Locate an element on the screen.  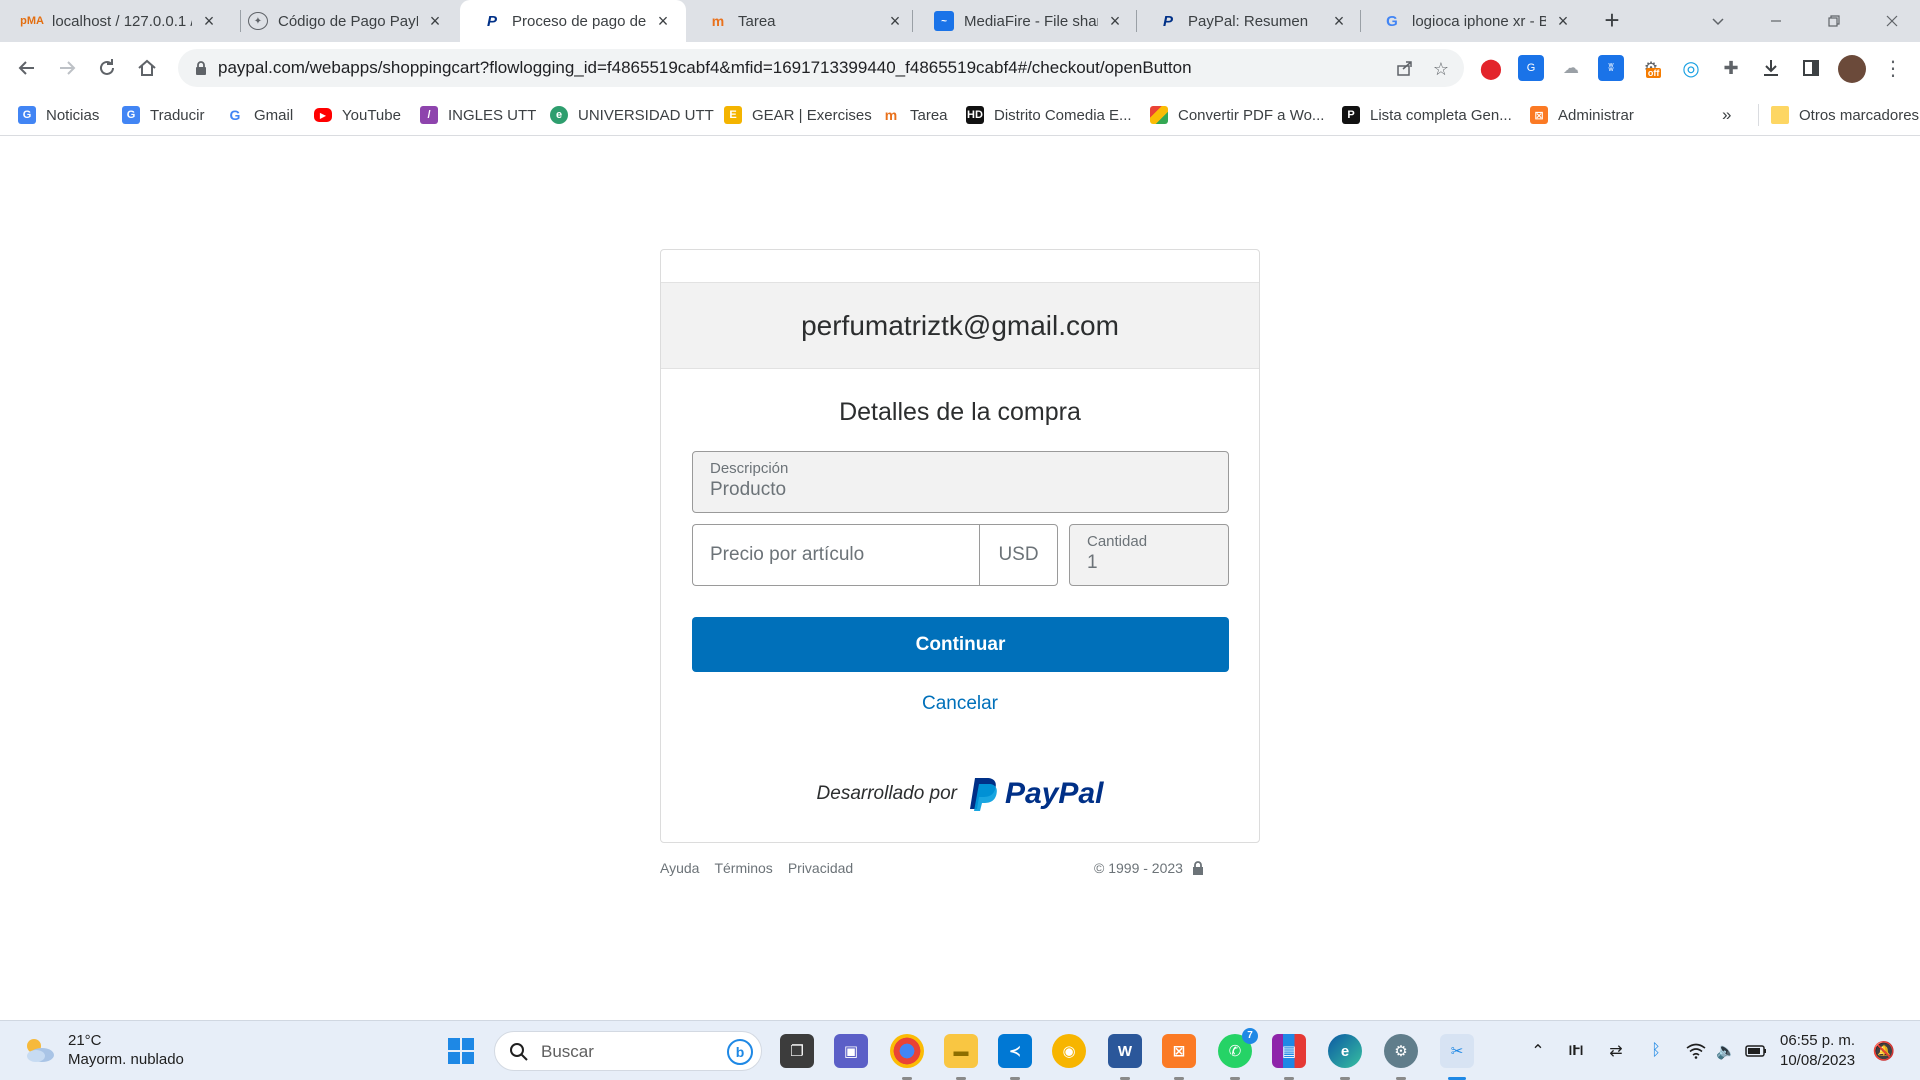
bookmark-universidad-utt: e UNIVERSIDAD UTT is located at coordinates (632, 115).